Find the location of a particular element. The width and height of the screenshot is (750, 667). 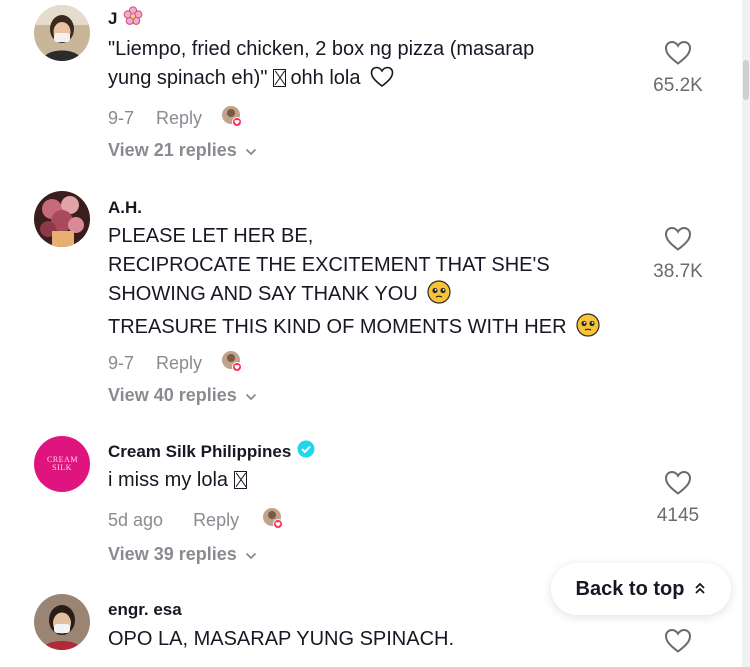

like-count: 38.7K is located at coordinates (678, 271).